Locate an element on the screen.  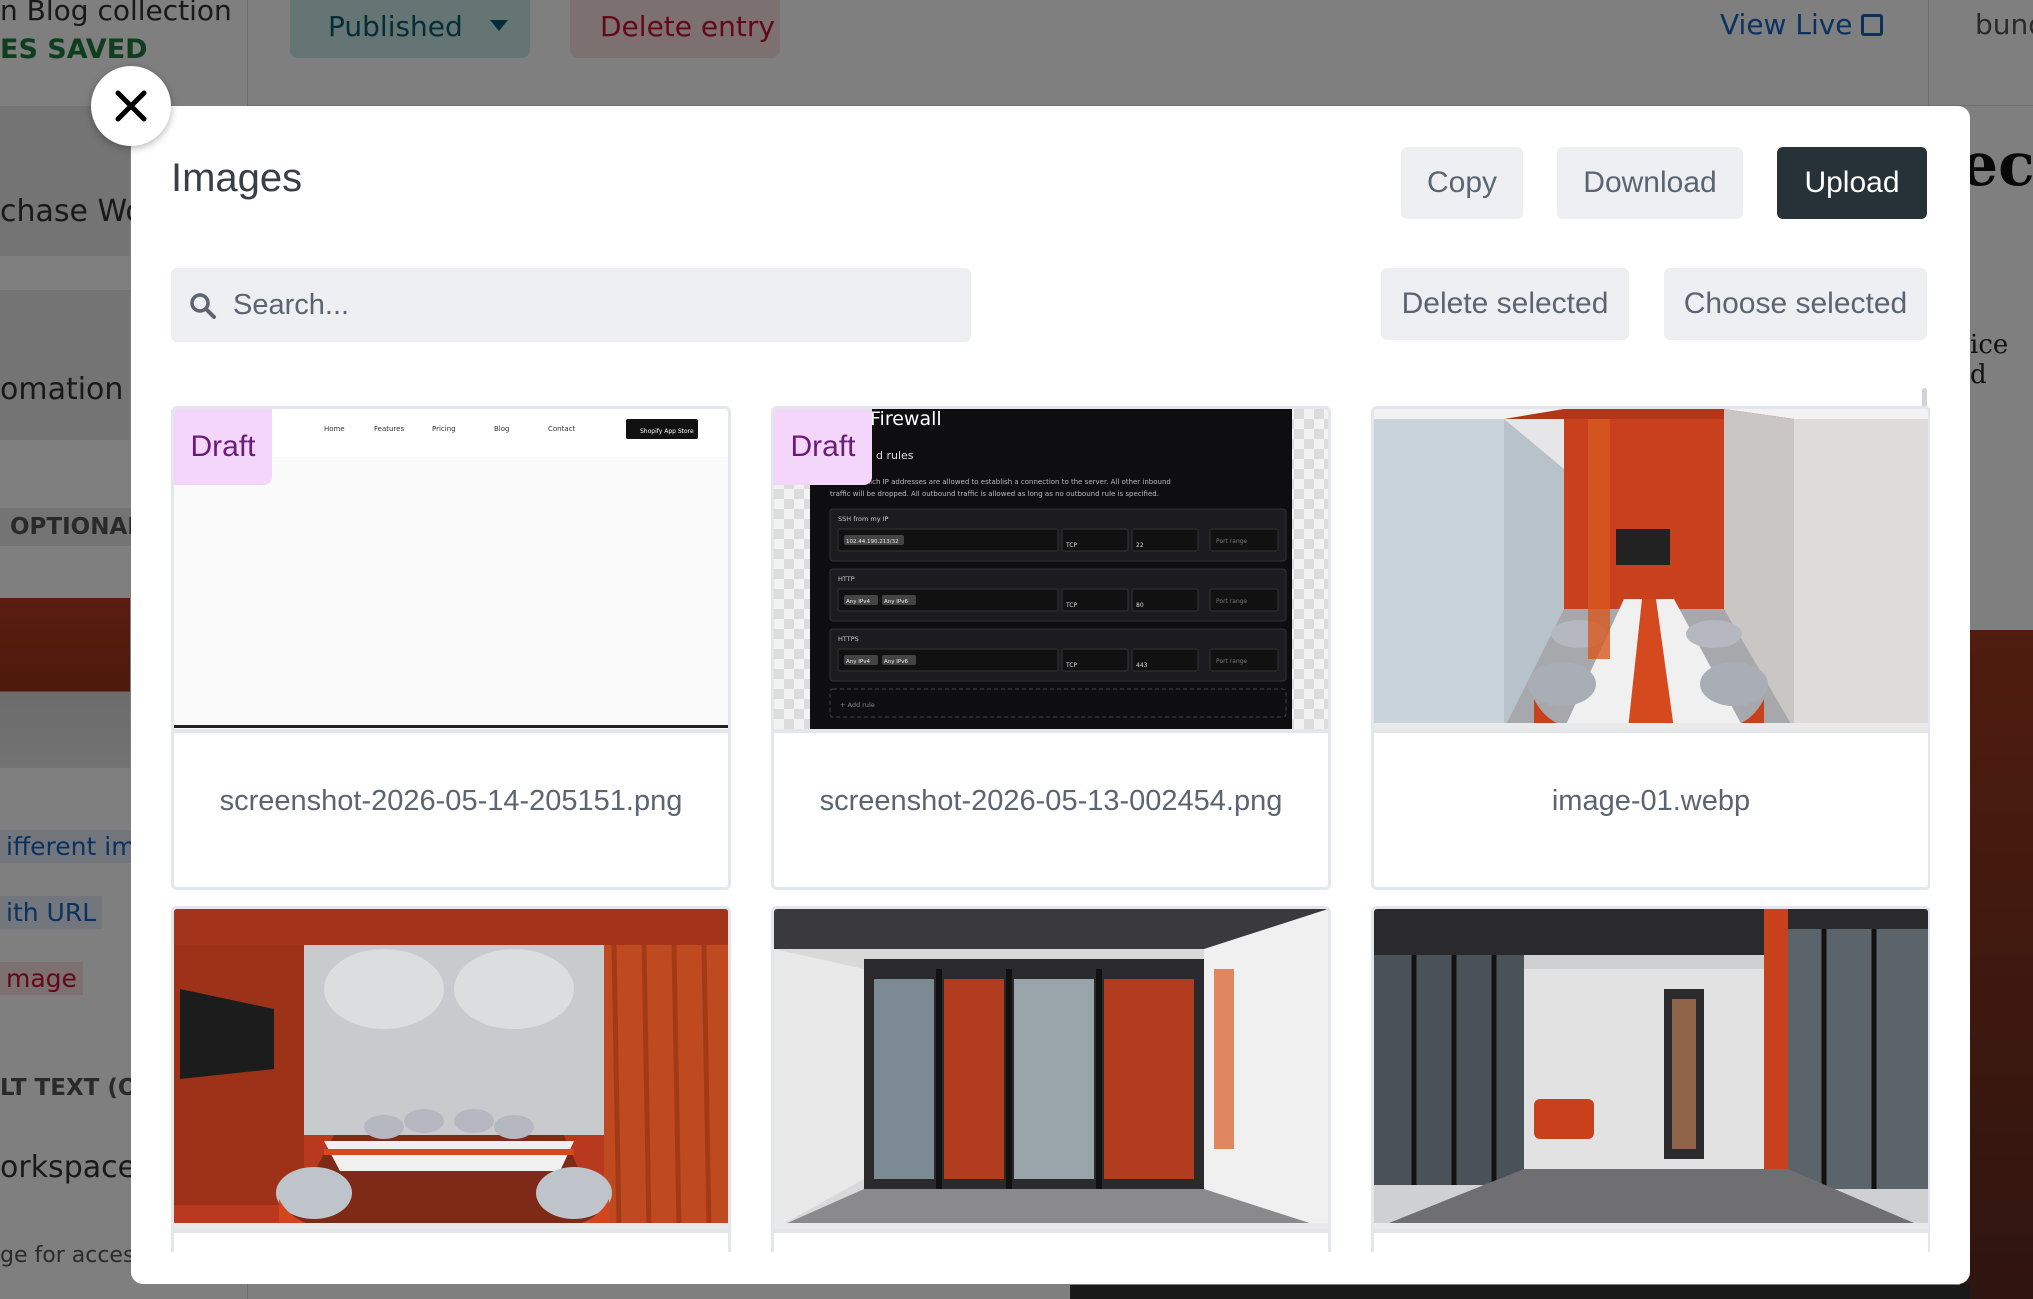
image-filename: screenshot-2026-05-14-205151.png is located at coordinates (451, 801).